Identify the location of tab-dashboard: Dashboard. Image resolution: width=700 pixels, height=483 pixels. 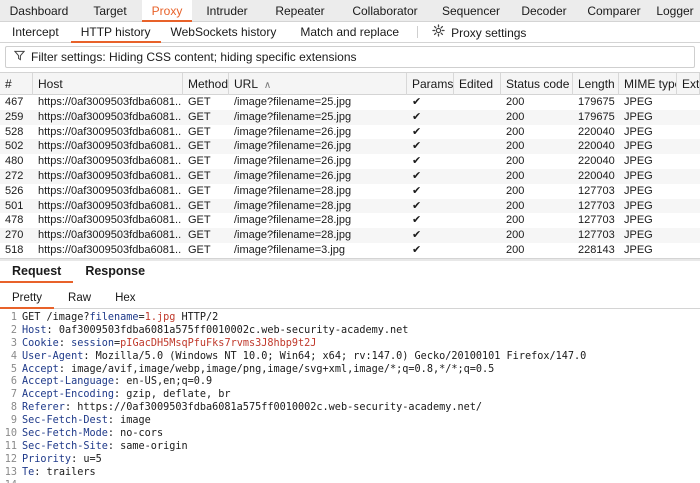
(39, 11).